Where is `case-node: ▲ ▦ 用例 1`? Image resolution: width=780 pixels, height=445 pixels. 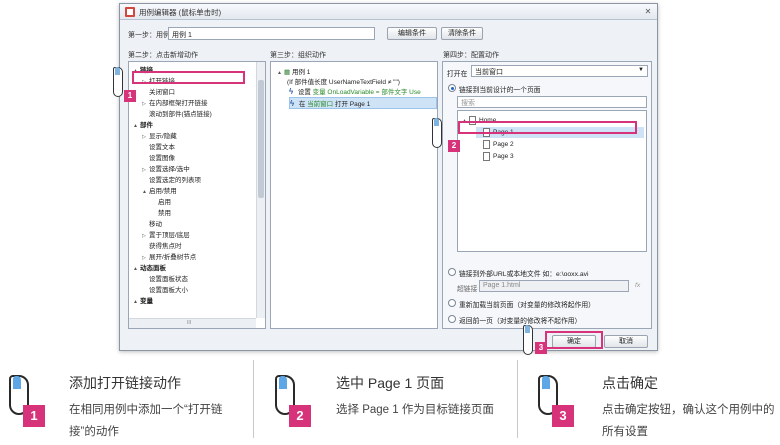
case-node: ▲ ▦ 用例 1 is located at coordinates (293, 71).